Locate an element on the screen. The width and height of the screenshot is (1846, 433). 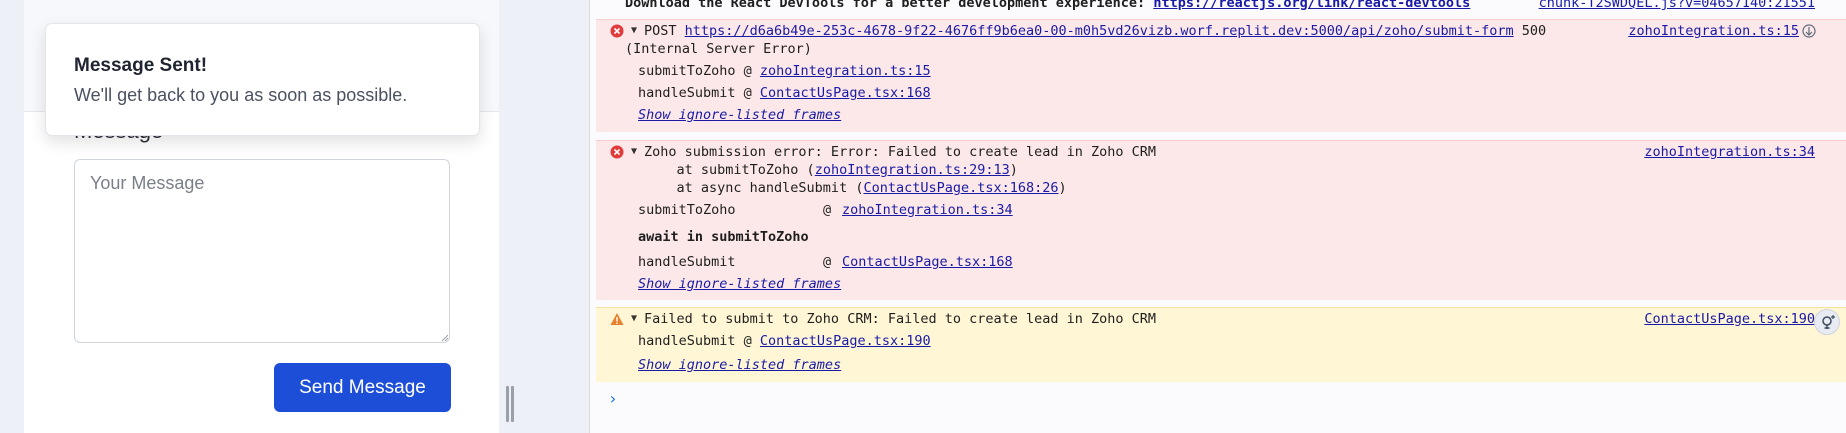
stack-frame-link: zohoIntegration.ts:15 is located at coordinates (845, 71).